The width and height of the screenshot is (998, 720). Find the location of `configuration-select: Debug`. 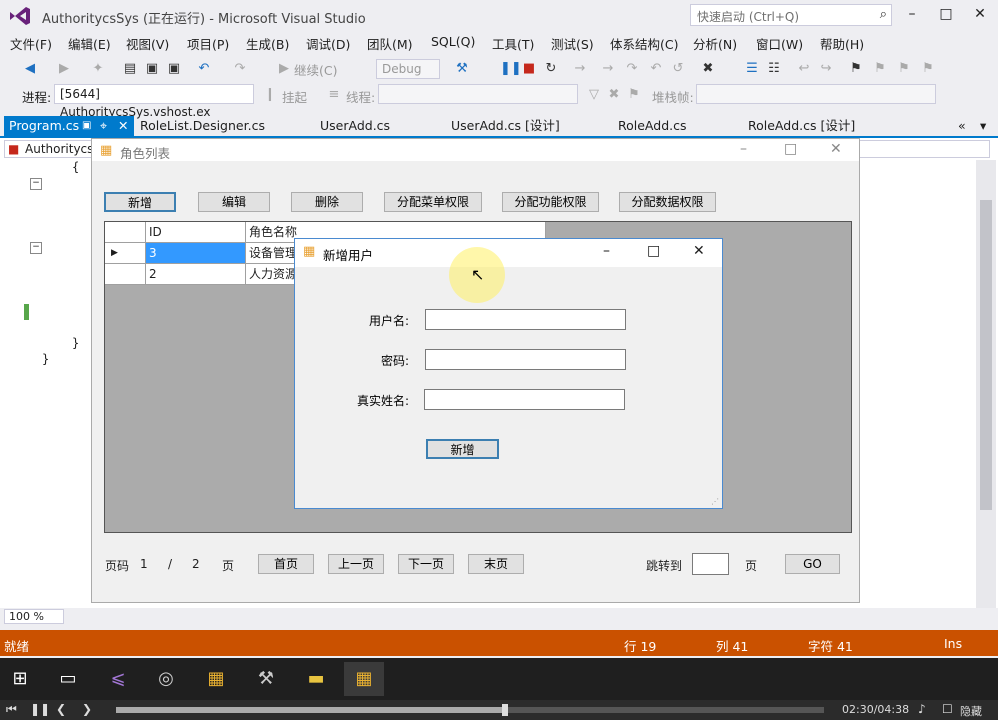

configuration-select: Debug is located at coordinates (408, 69).